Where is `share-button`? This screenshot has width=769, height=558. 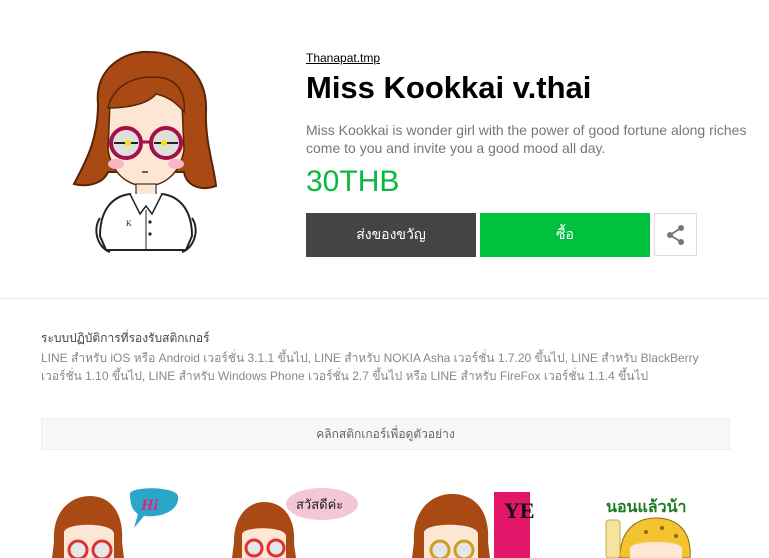 share-button is located at coordinates (675, 234).